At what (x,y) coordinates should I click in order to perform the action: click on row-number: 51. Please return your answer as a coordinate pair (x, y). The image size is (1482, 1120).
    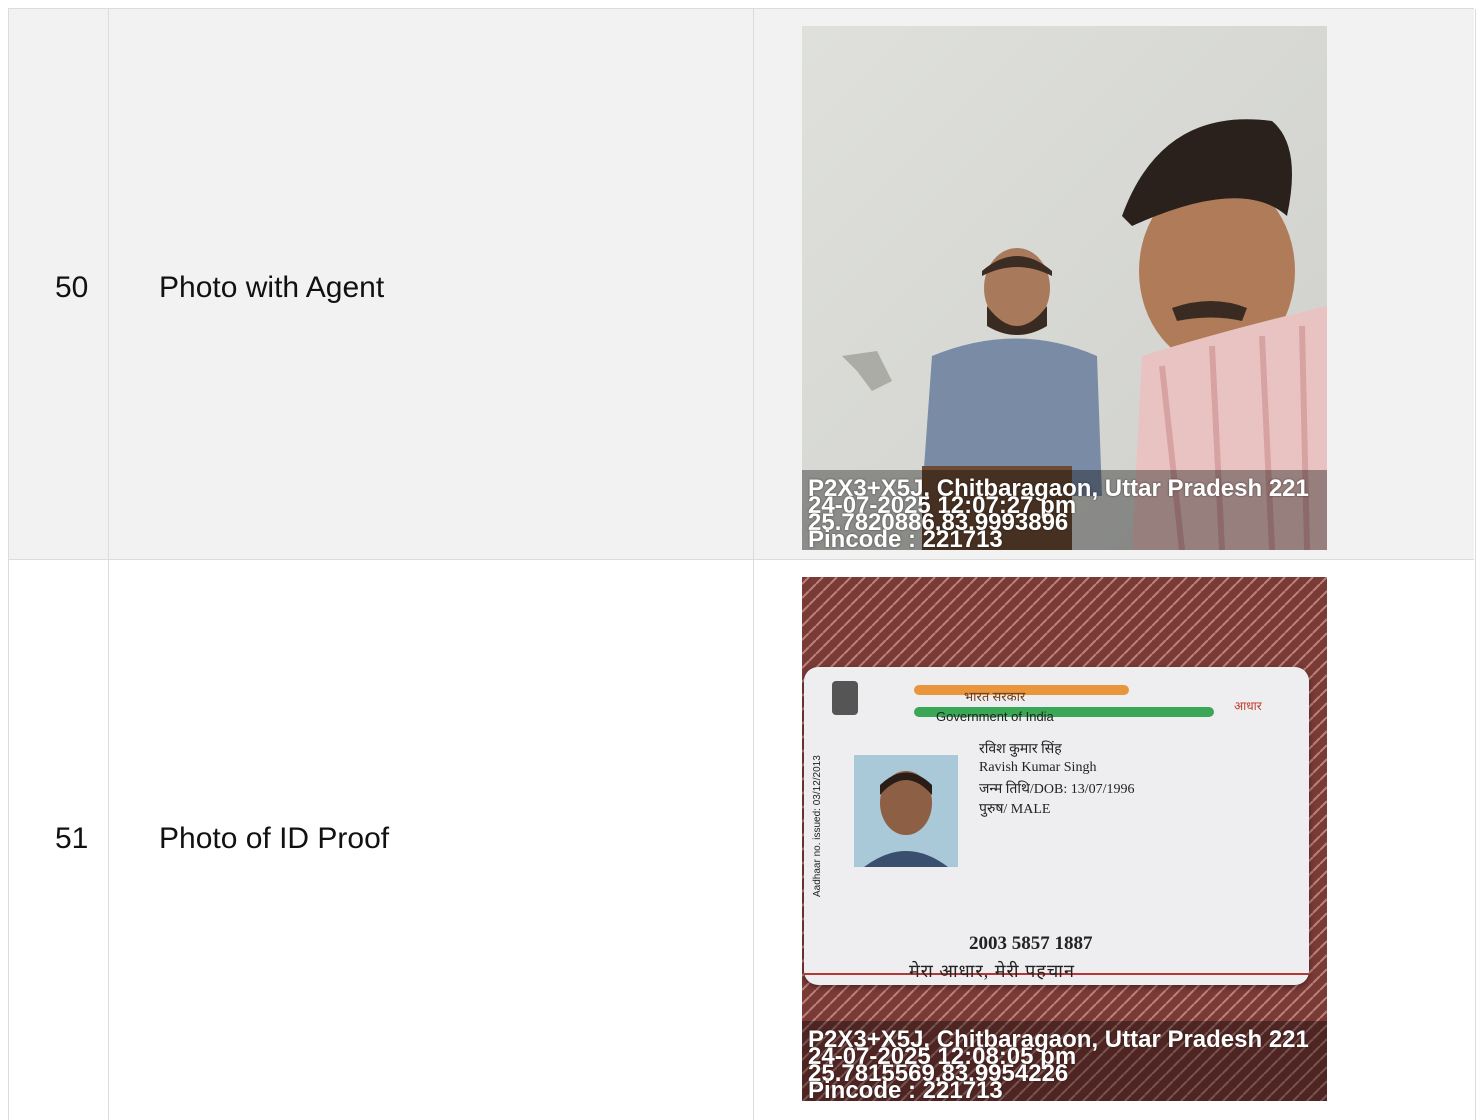
    Looking at the image, I should click on (72, 838).